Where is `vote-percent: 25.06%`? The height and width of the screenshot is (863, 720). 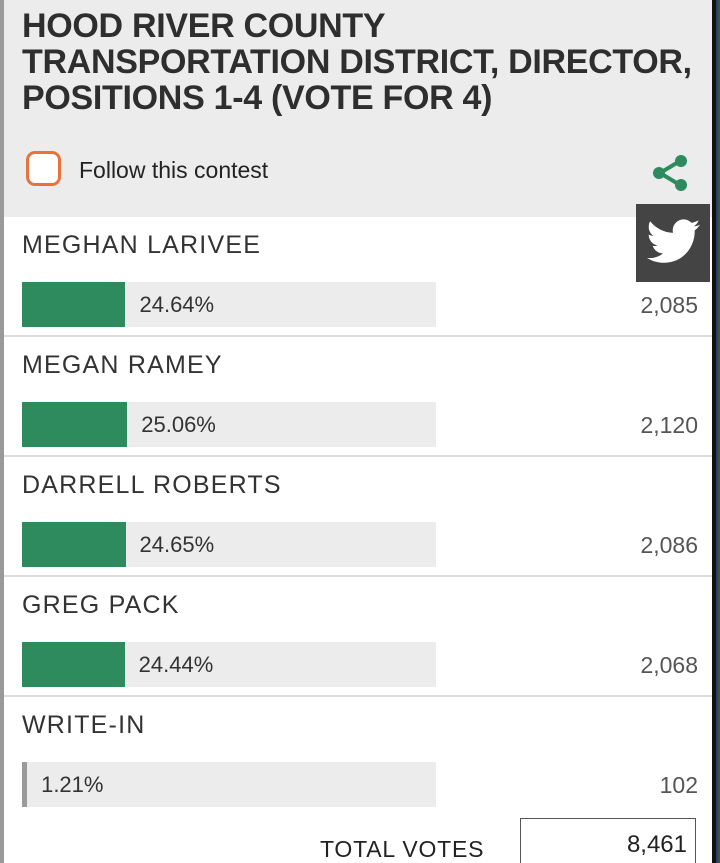 vote-percent: 25.06% is located at coordinates (178, 424).